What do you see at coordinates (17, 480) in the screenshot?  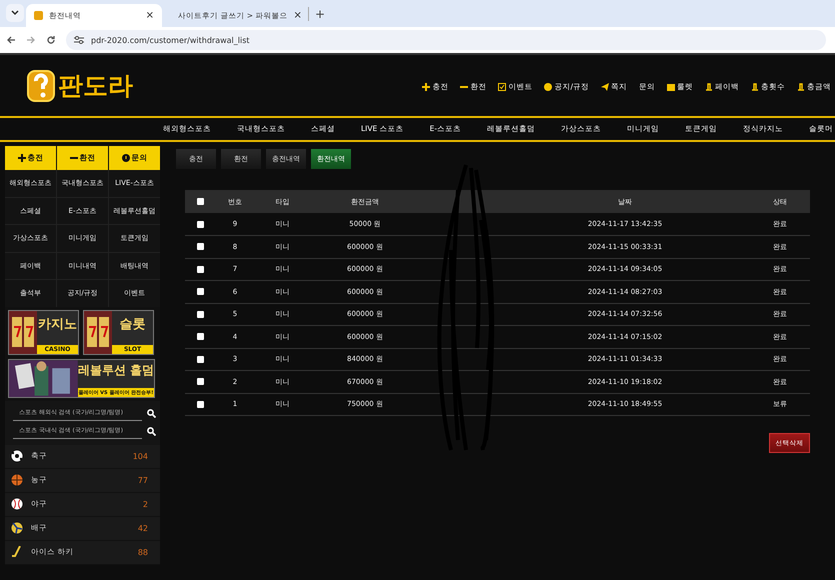 I see `basketball-icon` at bounding box center [17, 480].